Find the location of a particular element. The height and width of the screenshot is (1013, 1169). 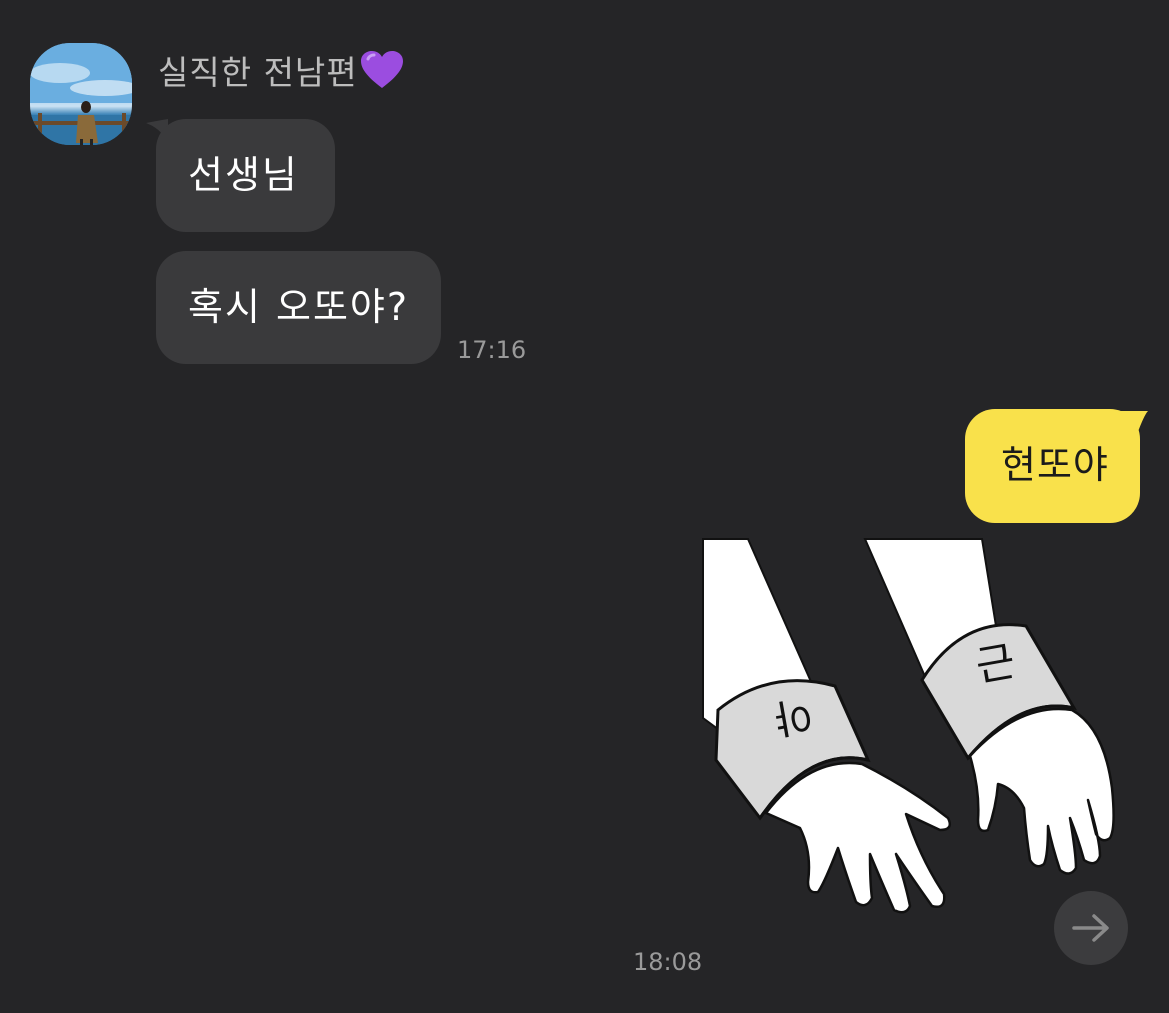

arrow-right-icon is located at coordinates (1090, 928).